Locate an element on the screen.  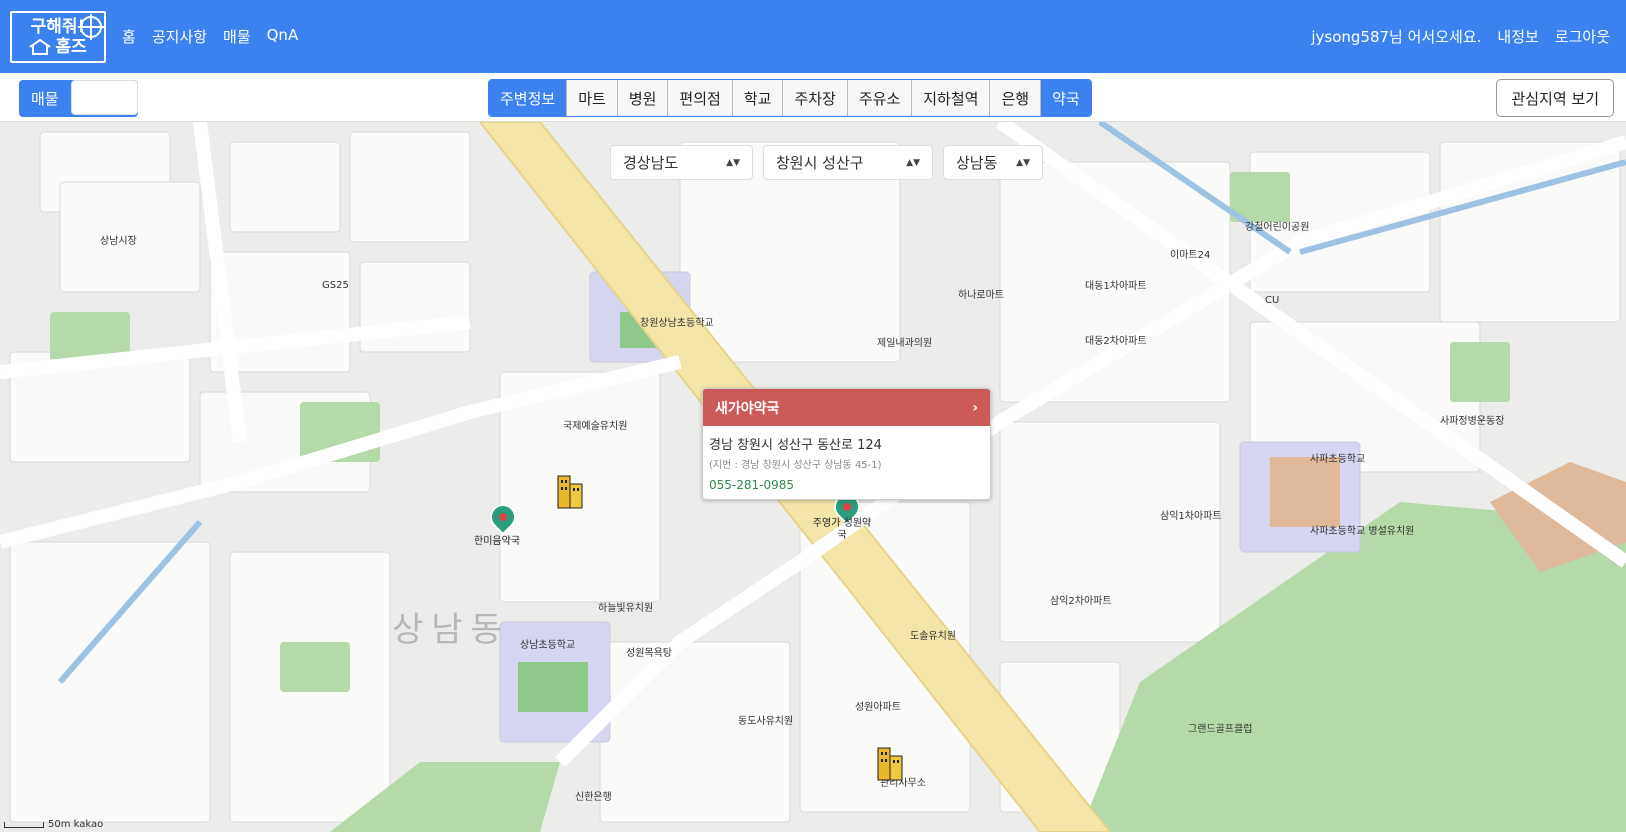
type-listing-button: 매물 is located at coordinates (45, 98).